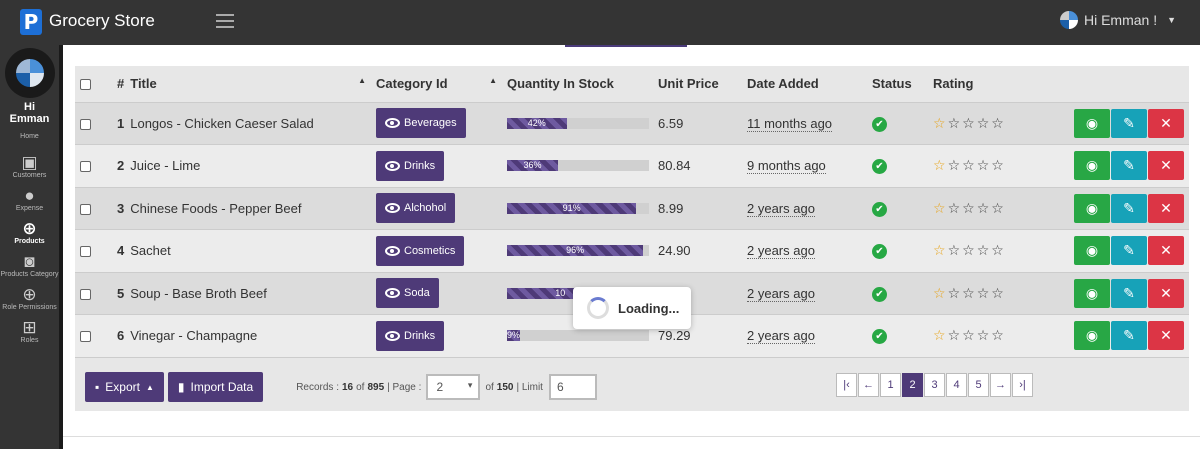 This screenshot has width=1200, height=449. Describe the element at coordinates (29, 332) in the screenshot. I see `sidebar-item-roles: ⊞ Roles` at that location.